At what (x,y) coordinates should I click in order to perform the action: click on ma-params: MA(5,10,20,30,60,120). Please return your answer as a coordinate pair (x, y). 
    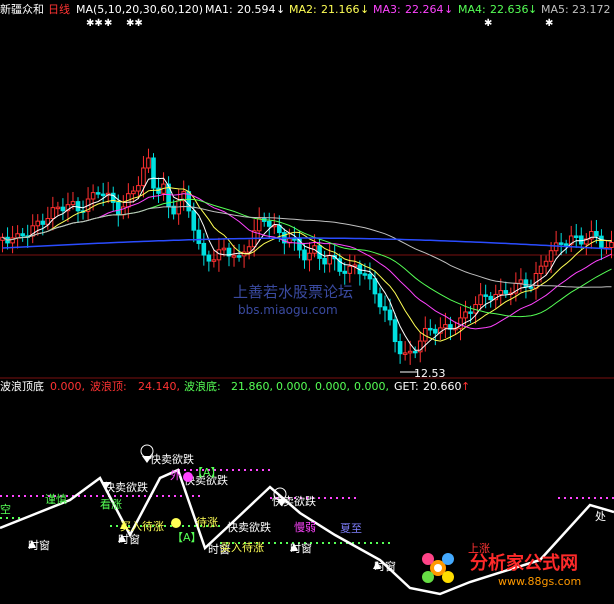
    Looking at the image, I should click on (139, 9).